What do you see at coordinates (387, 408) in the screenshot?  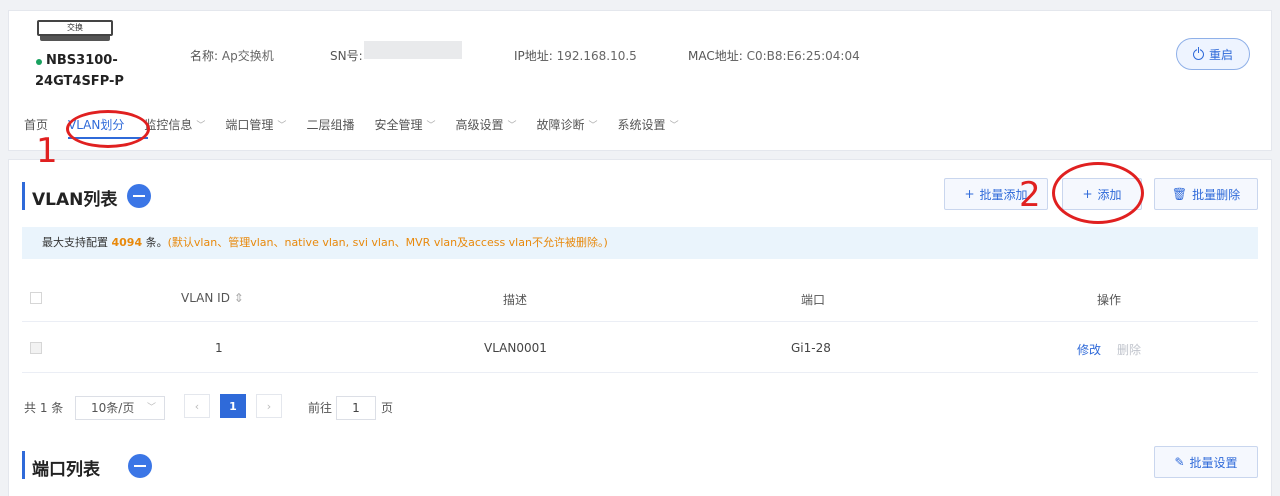 I see `page-suffix: 页` at bounding box center [387, 408].